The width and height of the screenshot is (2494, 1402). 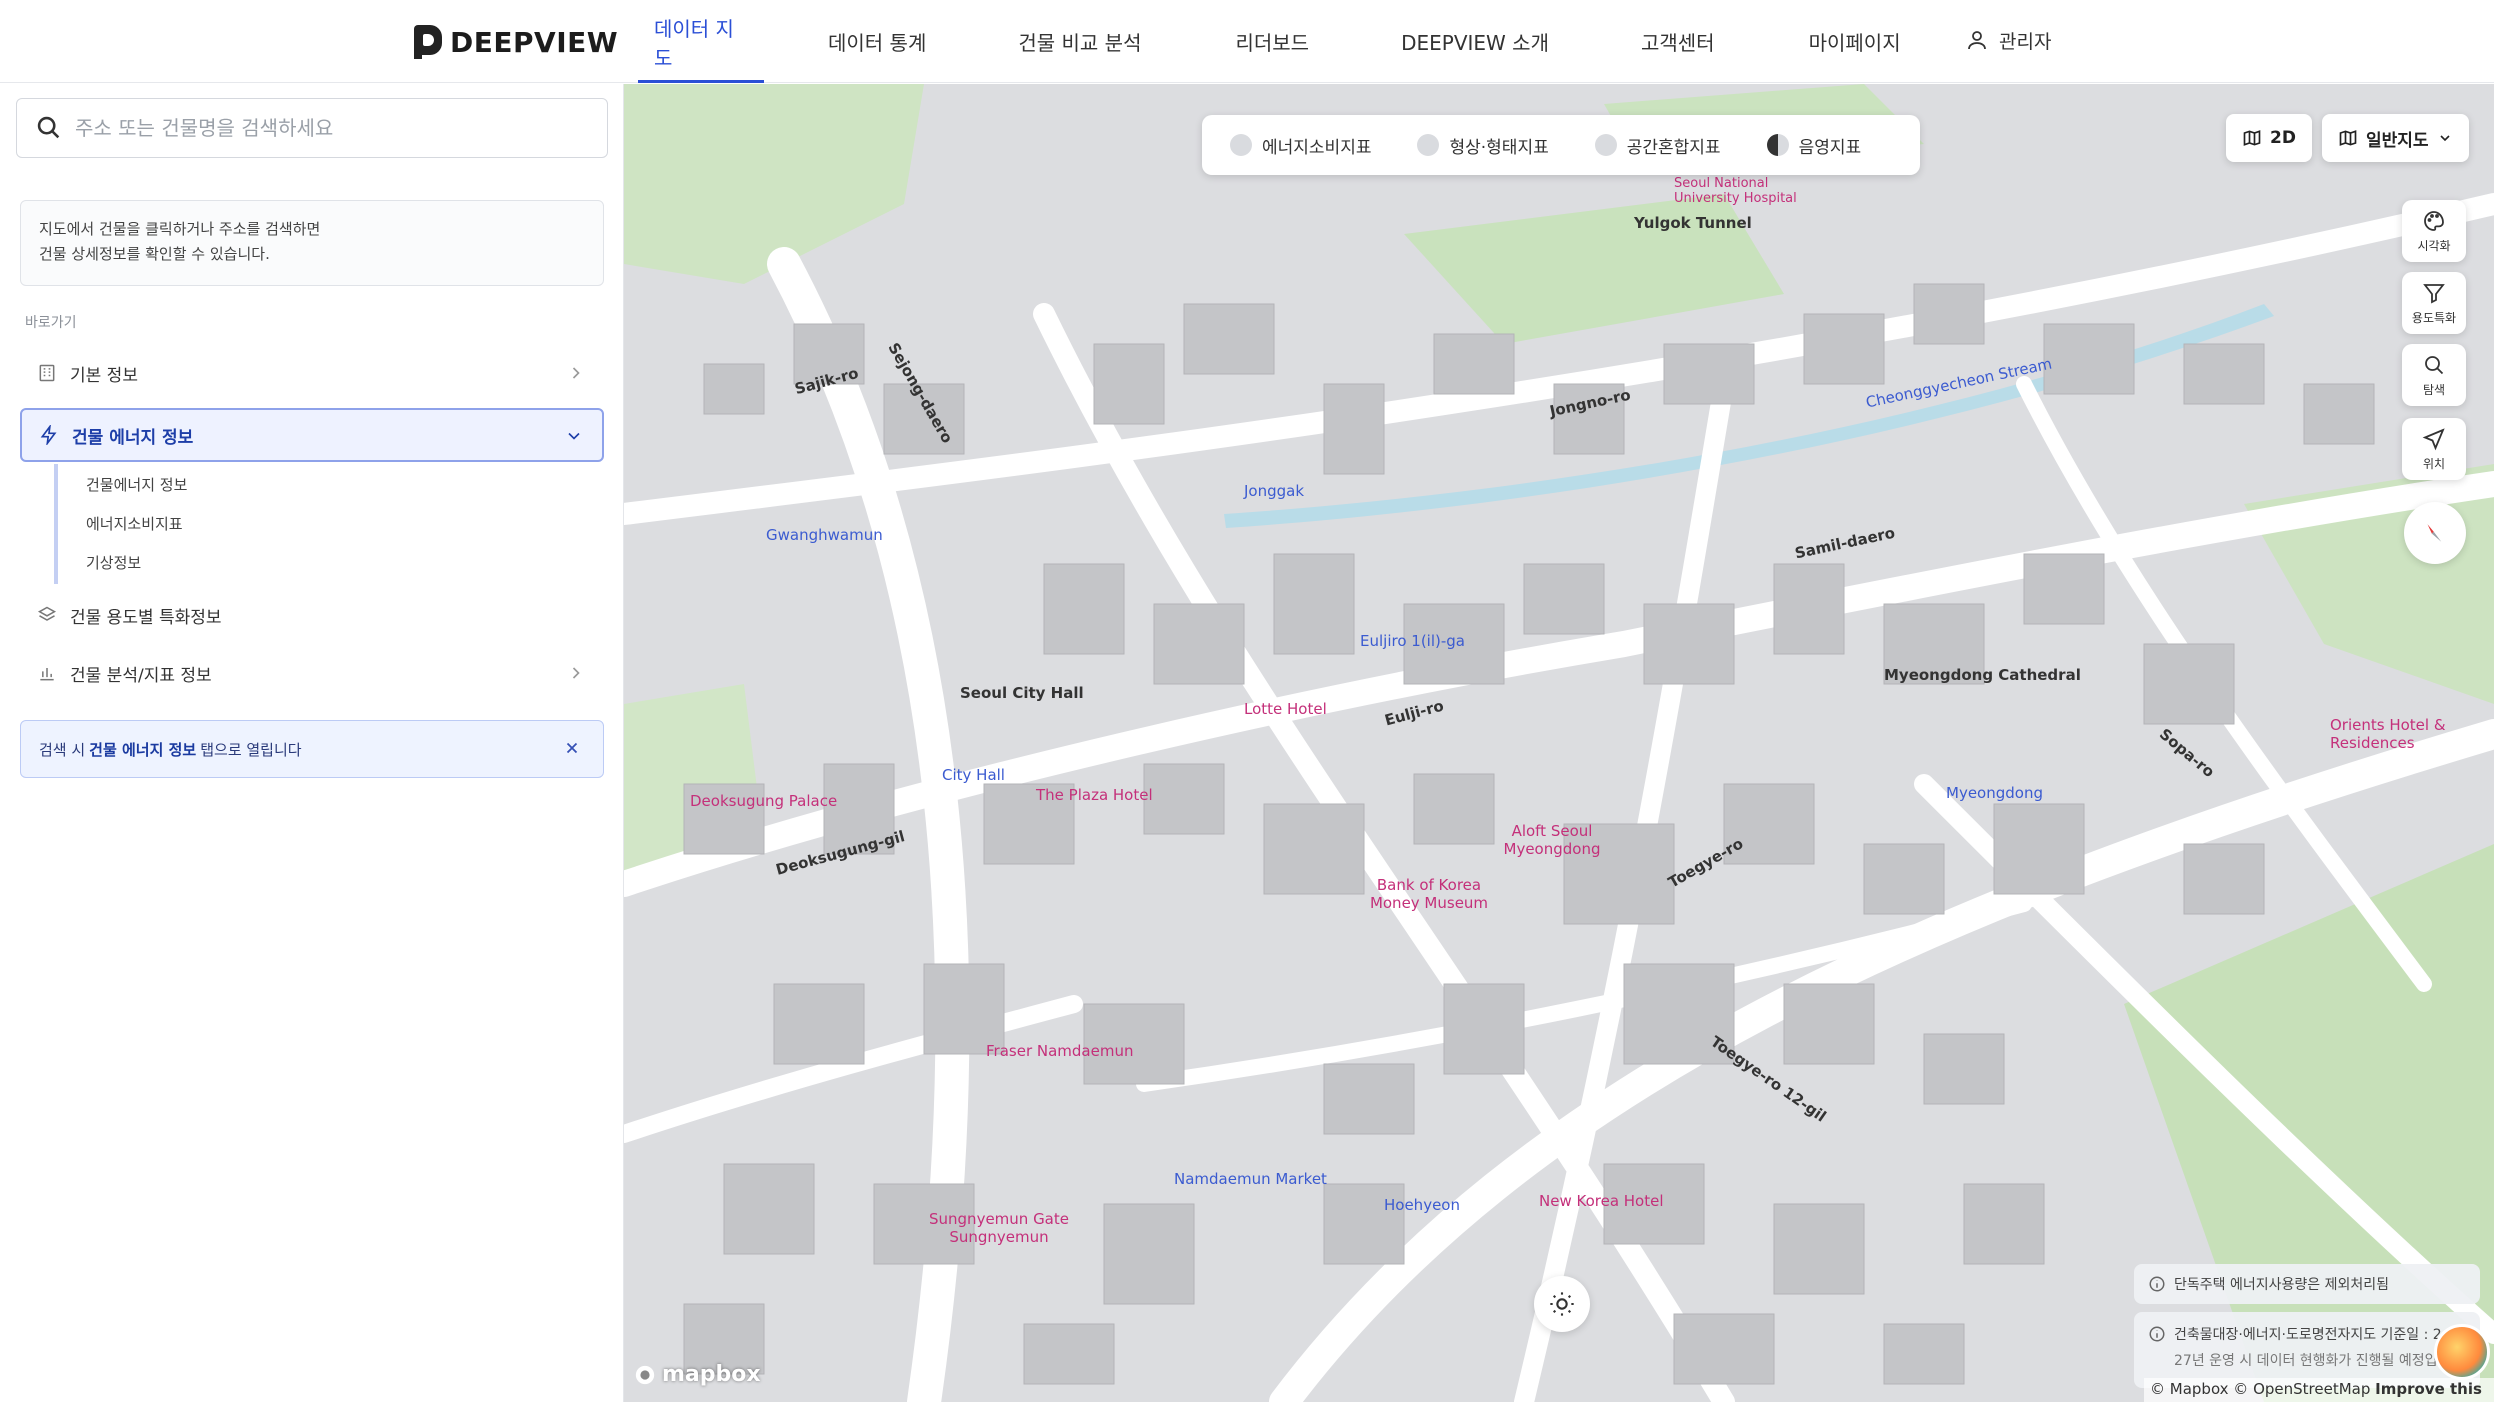 I want to click on user-icon, so click(x=1977, y=40).